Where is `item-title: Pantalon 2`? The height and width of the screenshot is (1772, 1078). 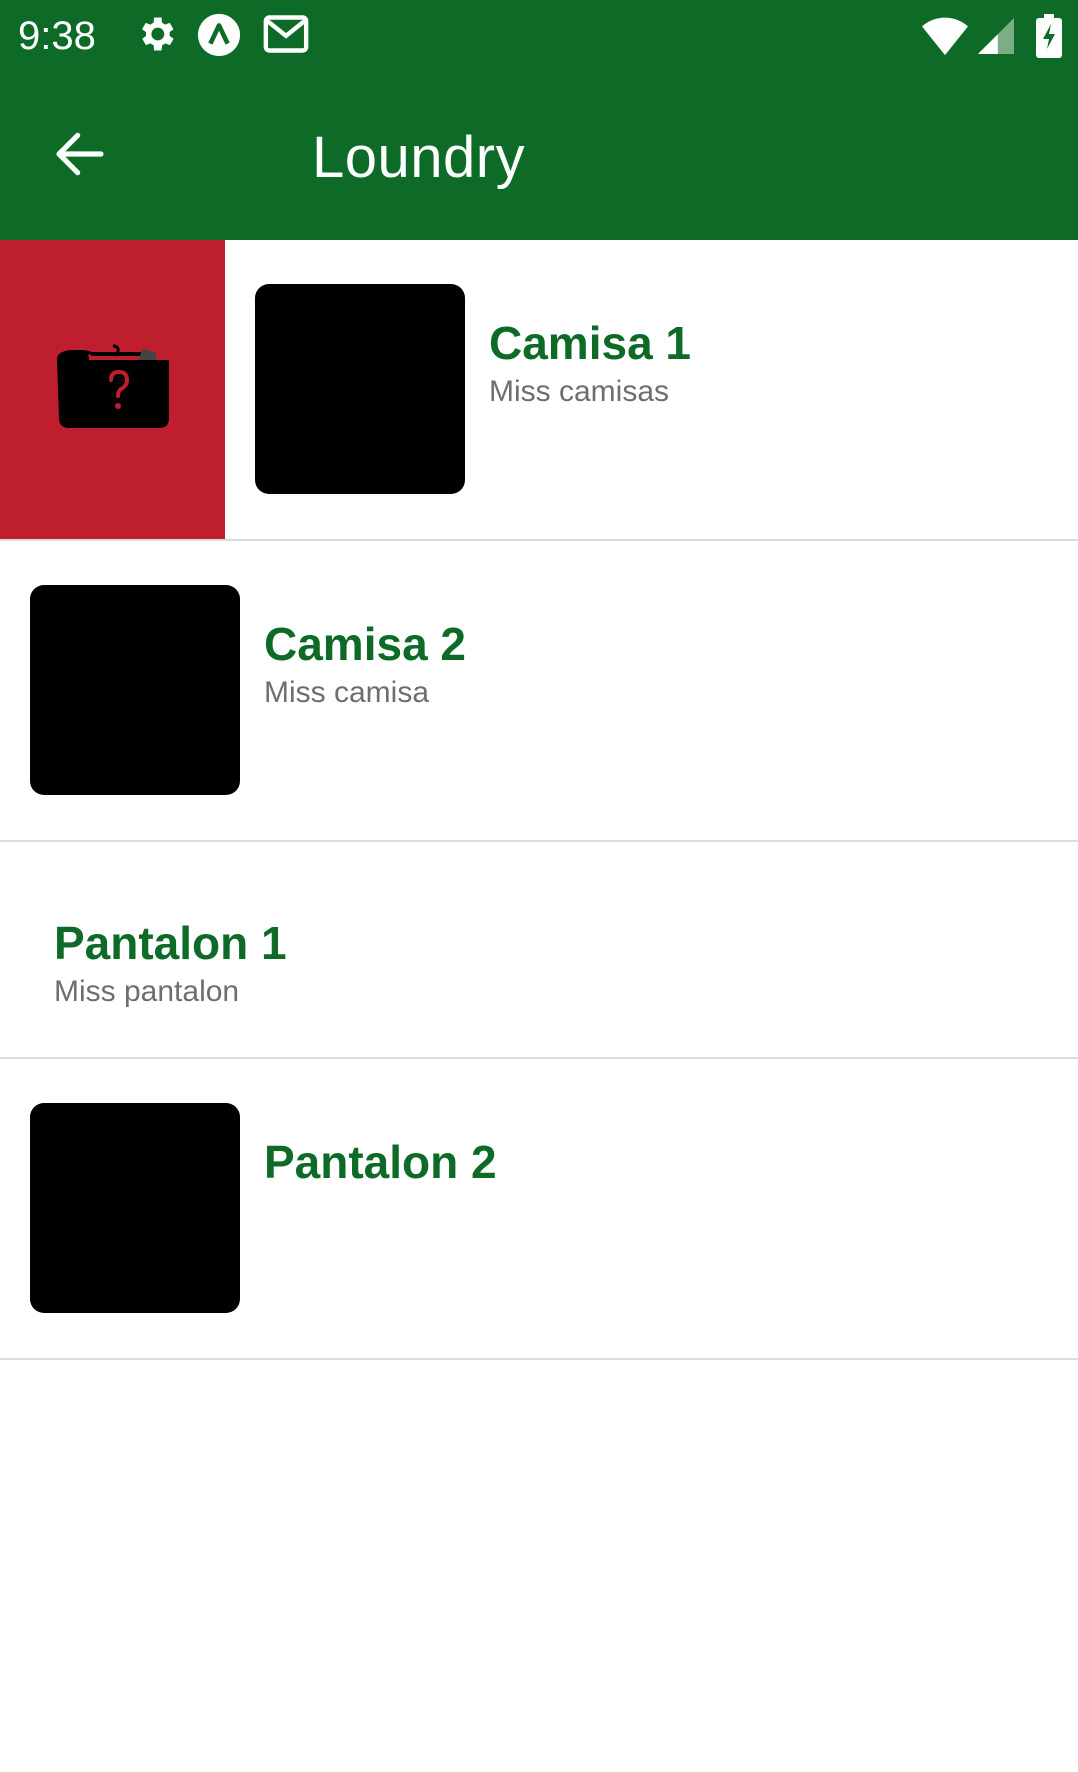 item-title: Pantalon 2 is located at coordinates (380, 1162).